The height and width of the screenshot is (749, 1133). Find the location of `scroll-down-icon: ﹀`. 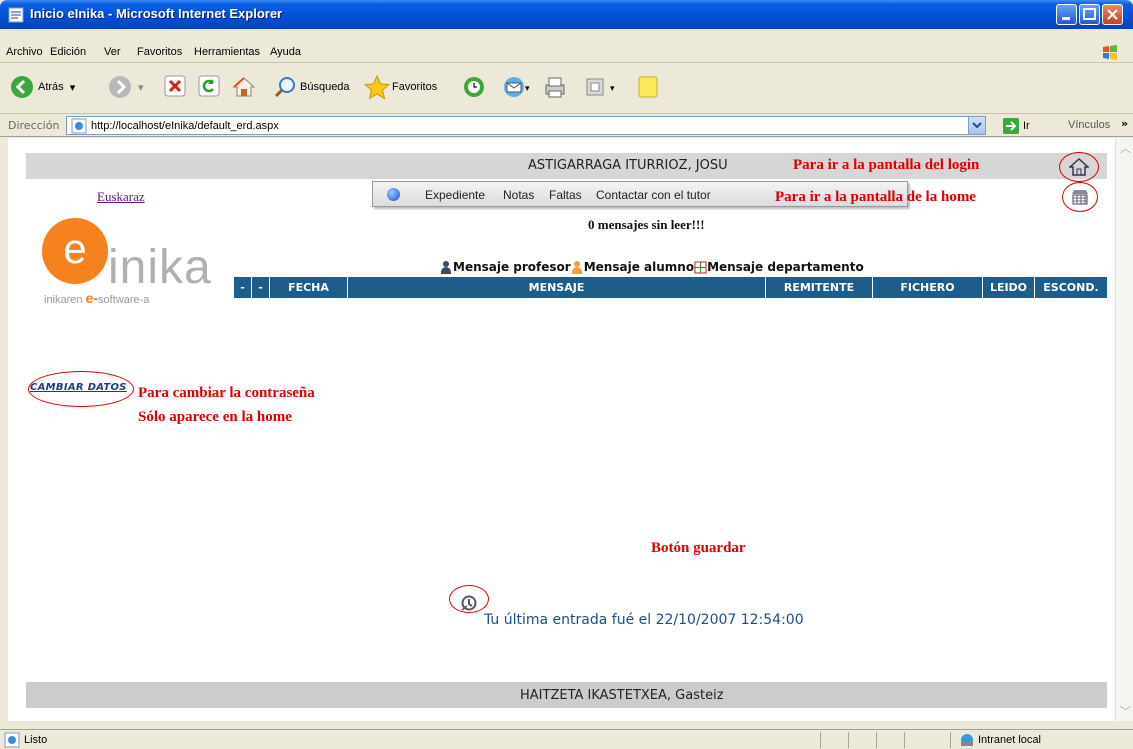

scroll-down-icon: ﹀ is located at coordinates (1125, 711).